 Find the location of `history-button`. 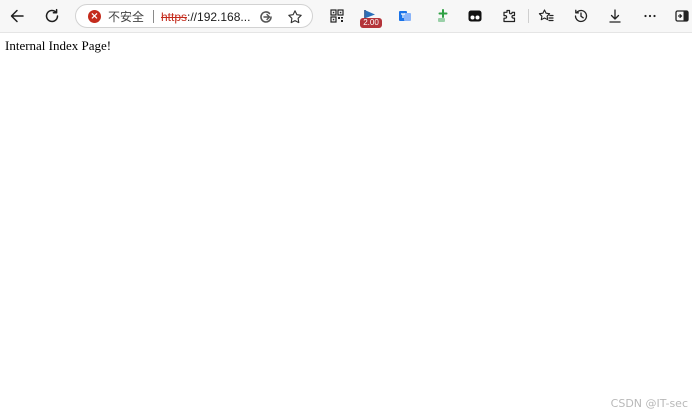

history-button is located at coordinates (581, 16).